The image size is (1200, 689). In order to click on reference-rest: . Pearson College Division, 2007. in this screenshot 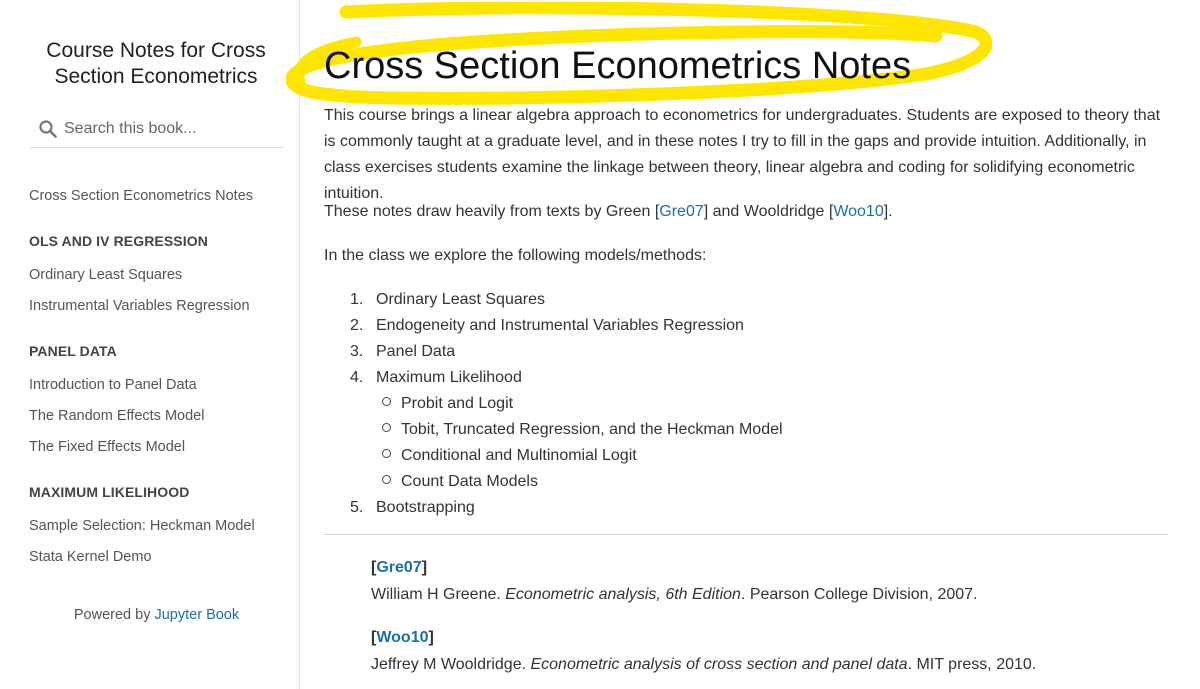, I will do `click(859, 594)`.